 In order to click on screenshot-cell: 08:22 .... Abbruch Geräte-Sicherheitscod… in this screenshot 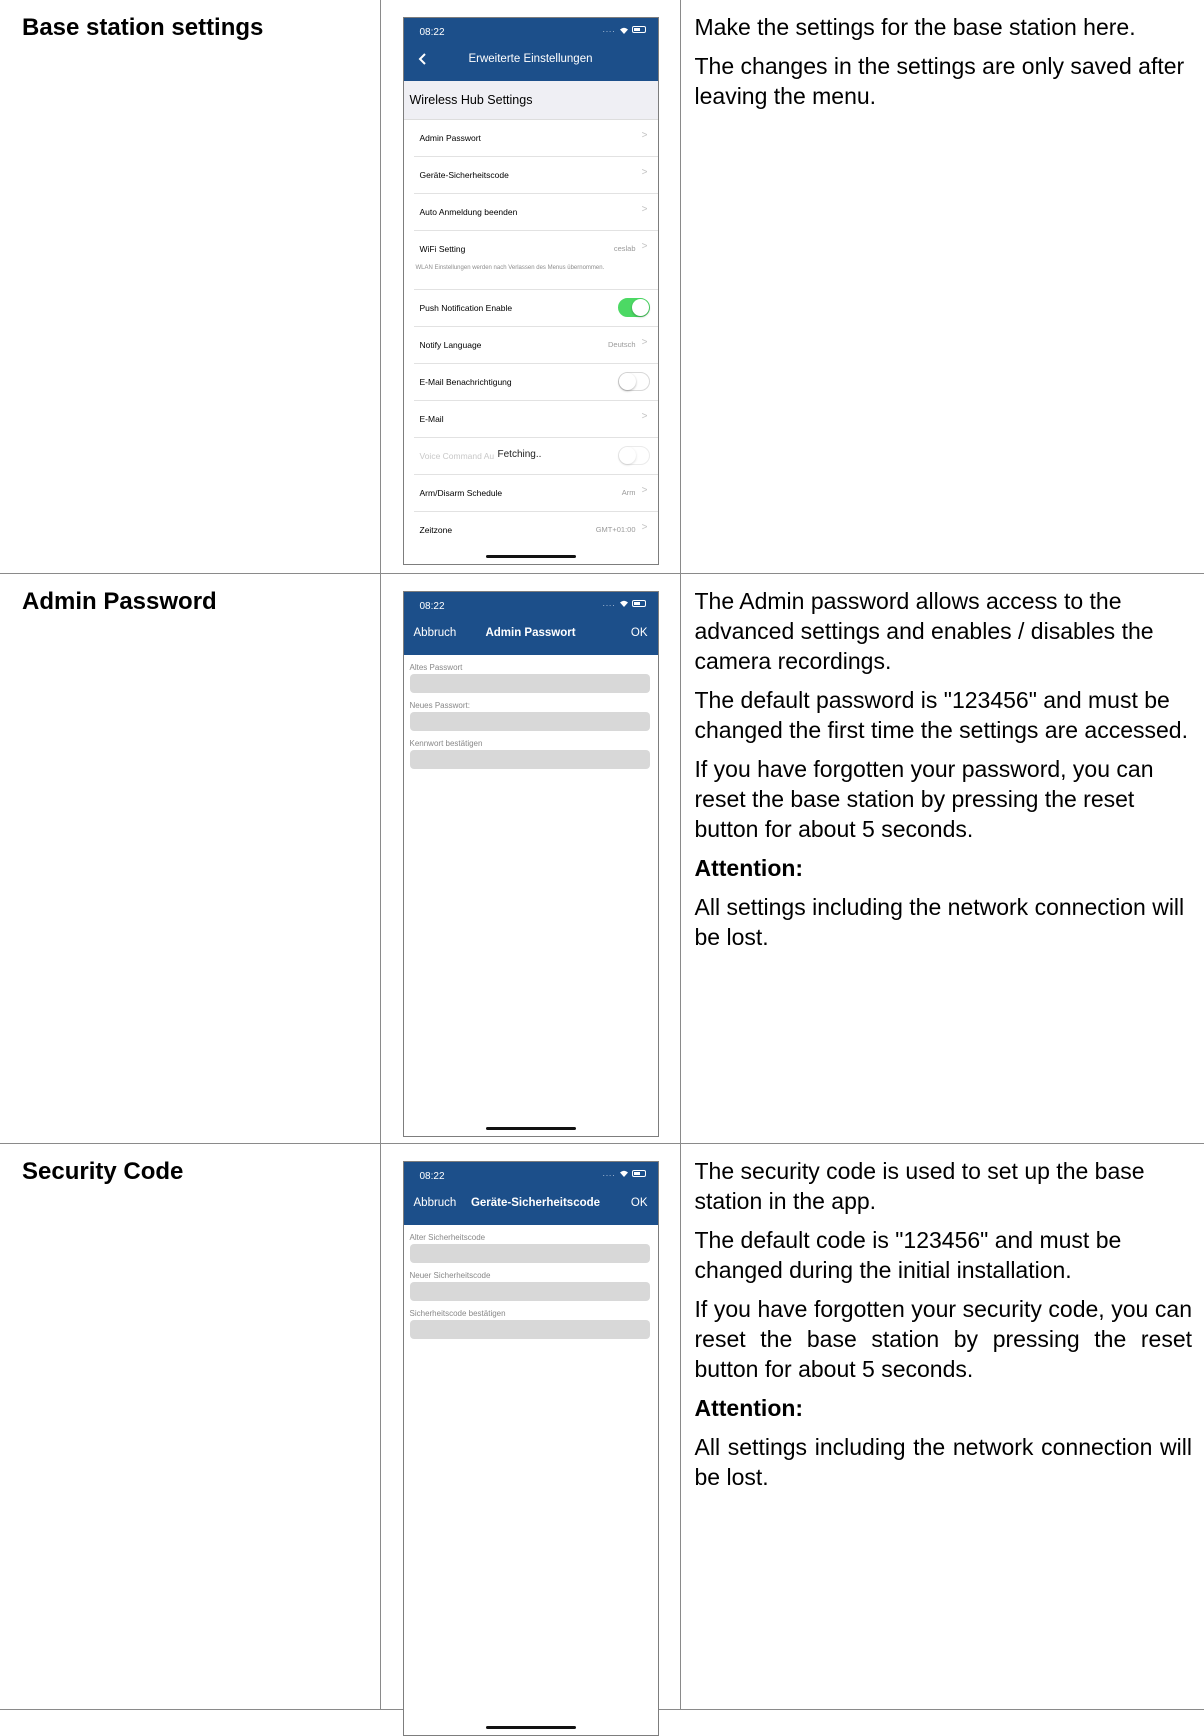, I will do `click(530, 1439)`.